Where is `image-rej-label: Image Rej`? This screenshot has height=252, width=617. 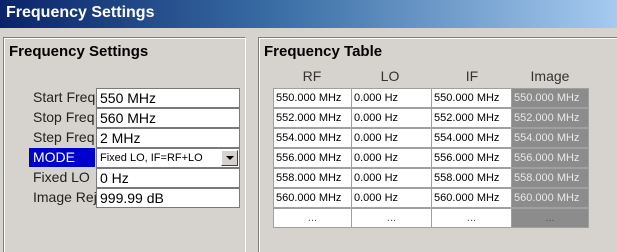
image-rej-label: Image Rej is located at coordinates (65, 197).